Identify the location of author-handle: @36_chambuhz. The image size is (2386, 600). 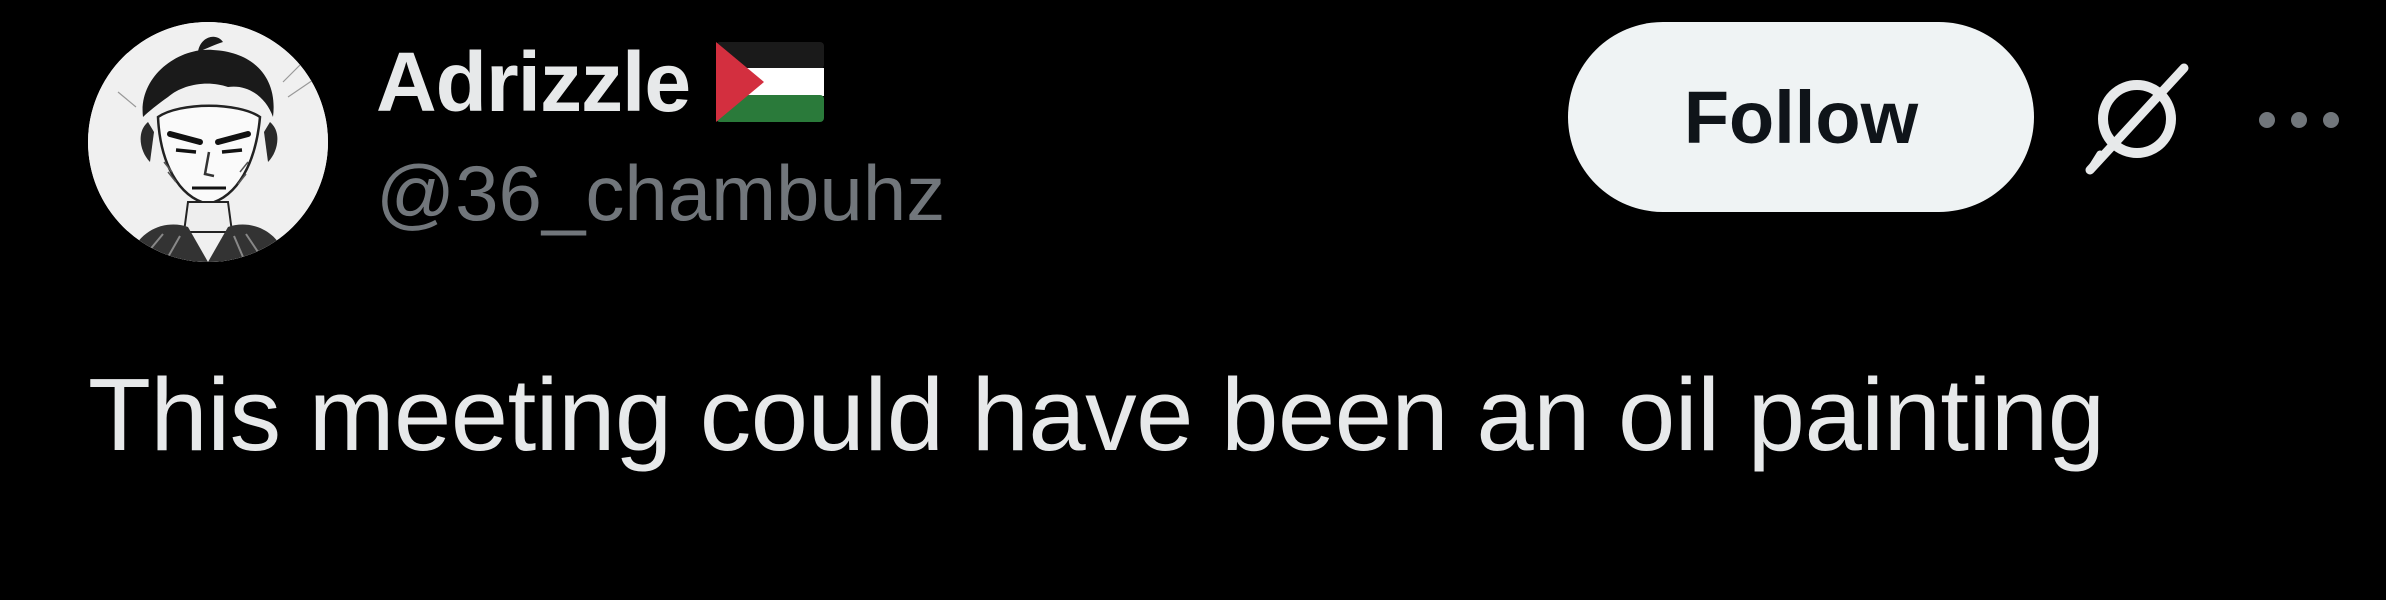
(660, 193).